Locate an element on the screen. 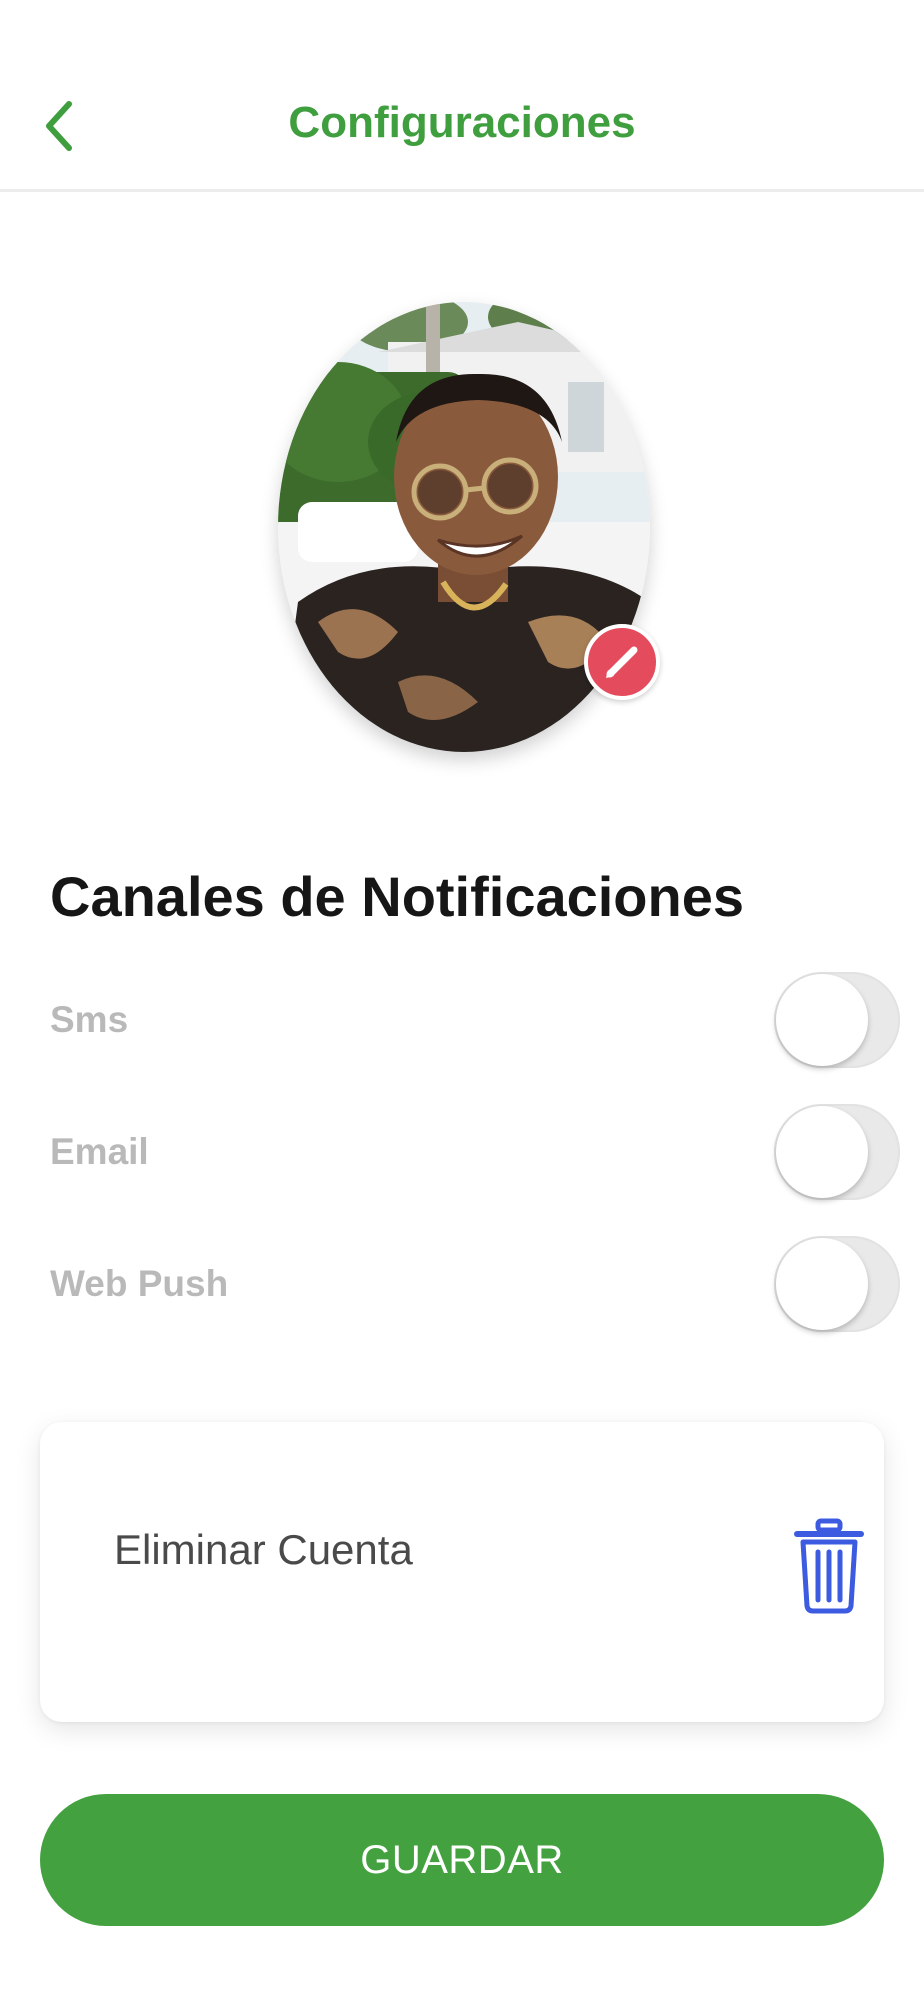  toggle-web-push is located at coordinates (837, 1284).